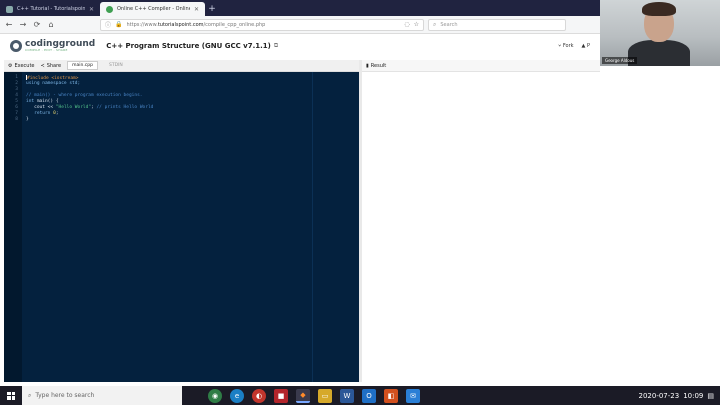 This screenshot has width=720, height=405. I want to click on tab-title: Online C++ Compiler - Online, so click(153, 9).